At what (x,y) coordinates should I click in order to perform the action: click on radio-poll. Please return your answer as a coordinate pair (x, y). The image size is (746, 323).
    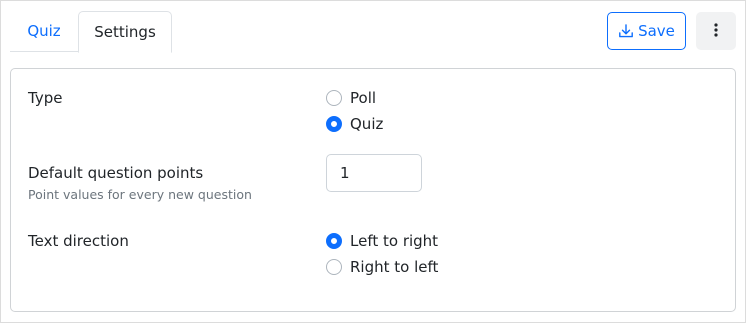
    Looking at the image, I should click on (334, 98).